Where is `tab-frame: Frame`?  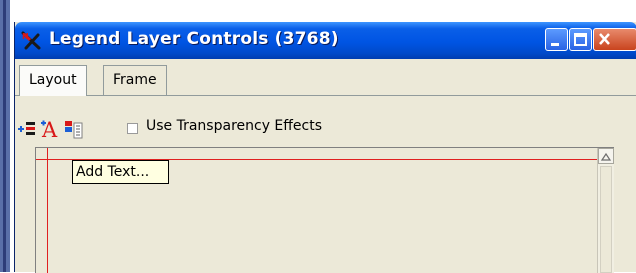
tab-frame: Frame is located at coordinates (135, 80).